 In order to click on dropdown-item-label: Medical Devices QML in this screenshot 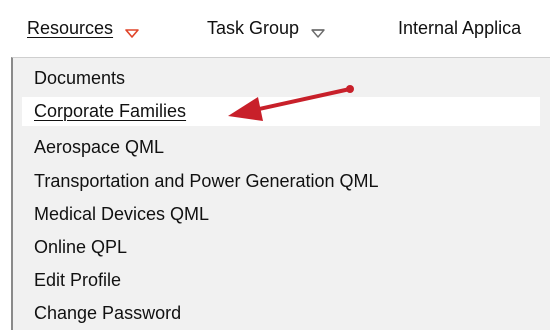, I will do `click(122, 214)`.